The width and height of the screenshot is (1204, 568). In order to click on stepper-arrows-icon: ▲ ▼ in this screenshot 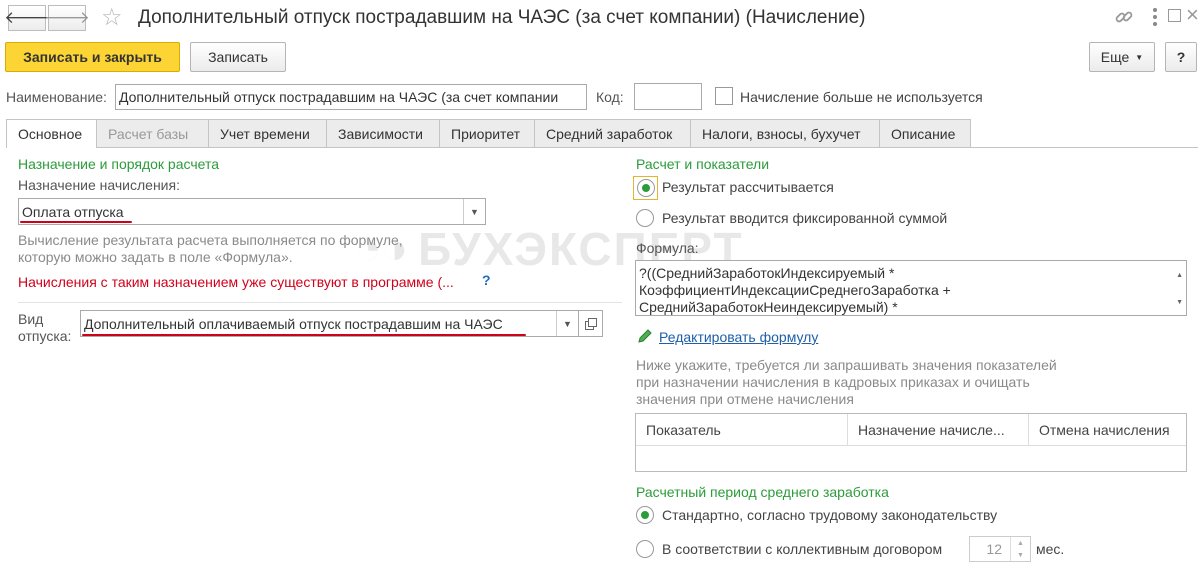, I will do `click(1020, 549)`.